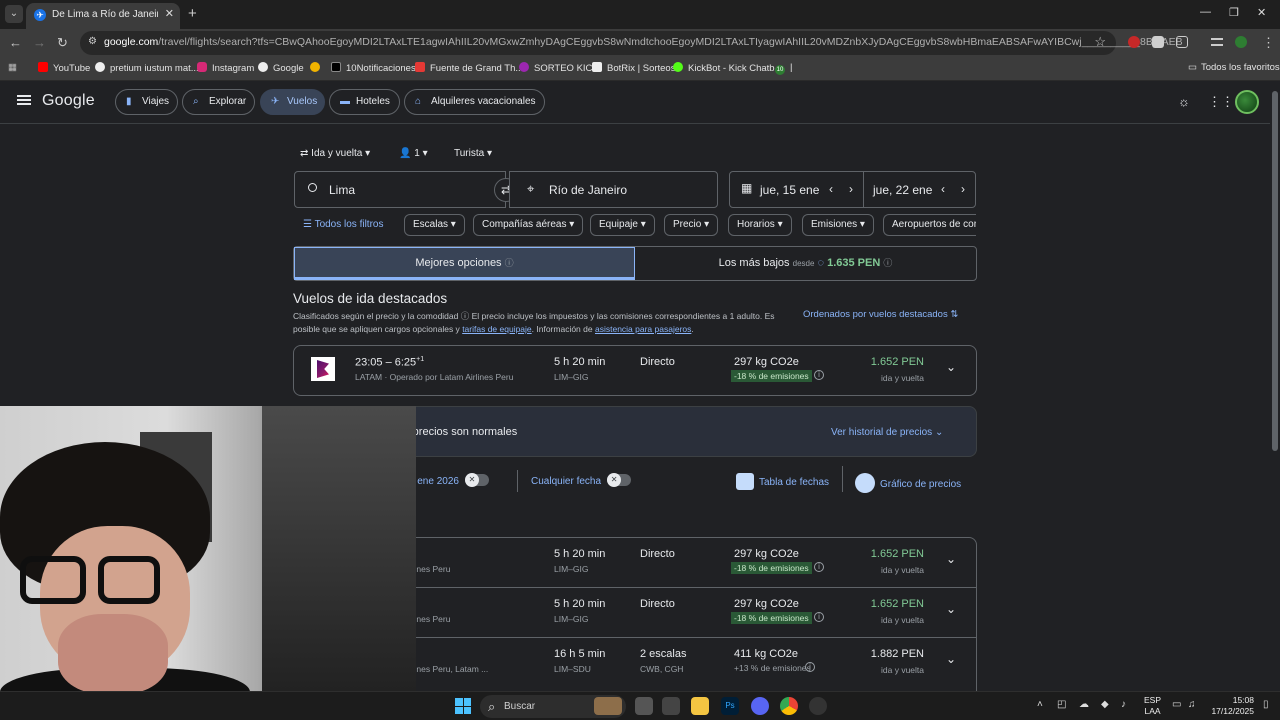 The image size is (1280, 720). I want to click on depart-prev-icon: ‹, so click(831, 189).